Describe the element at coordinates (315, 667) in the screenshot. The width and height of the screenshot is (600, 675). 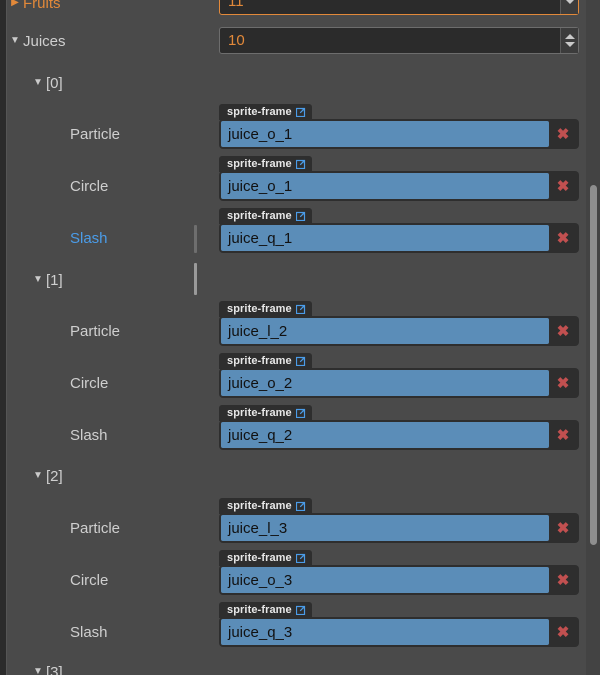
I see `array-element-header-3: ▼ [3]` at that location.